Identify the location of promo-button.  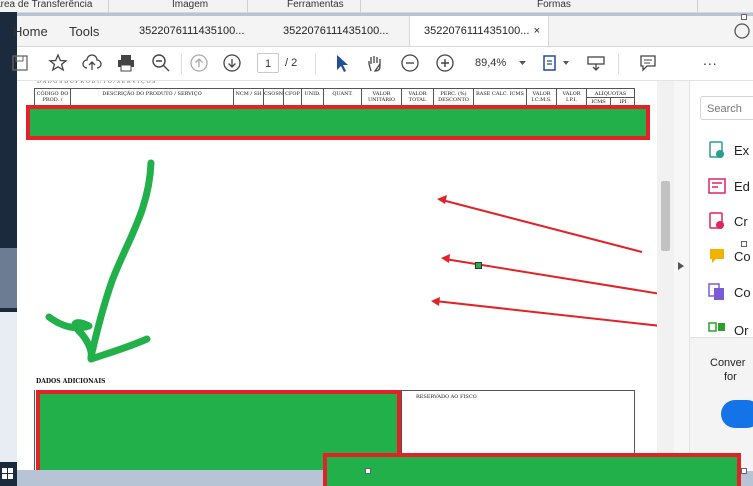
(737, 414).